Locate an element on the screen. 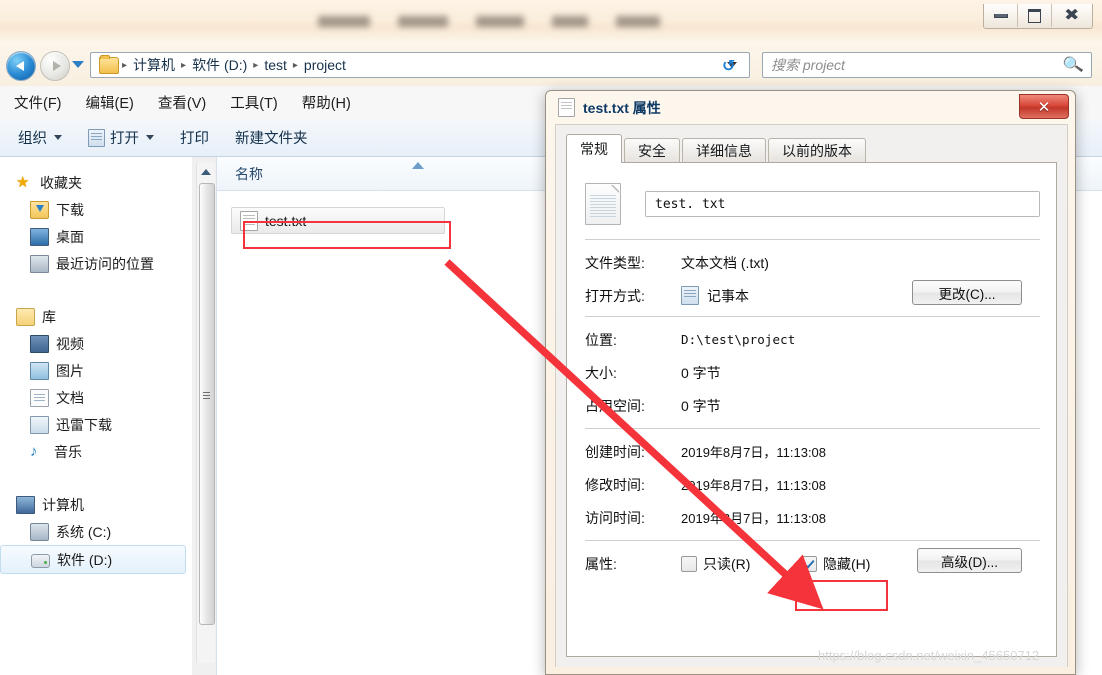  forward-icon is located at coordinates (56, 66).